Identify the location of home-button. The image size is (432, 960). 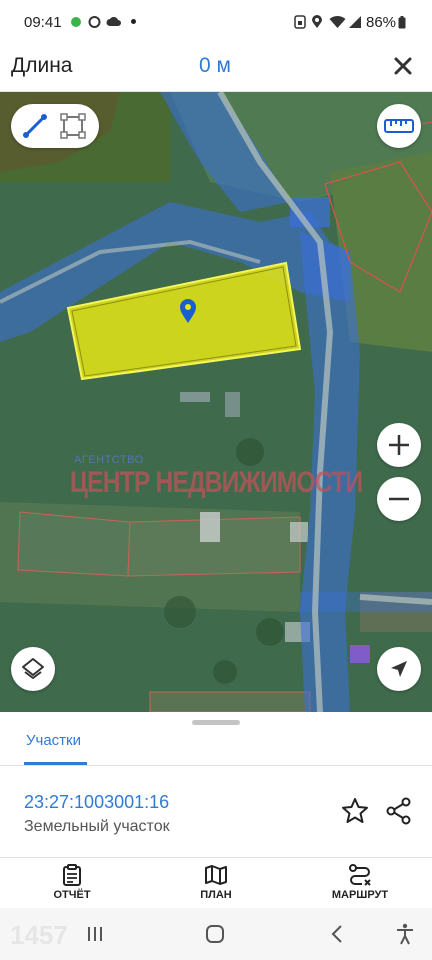
(215, 934).